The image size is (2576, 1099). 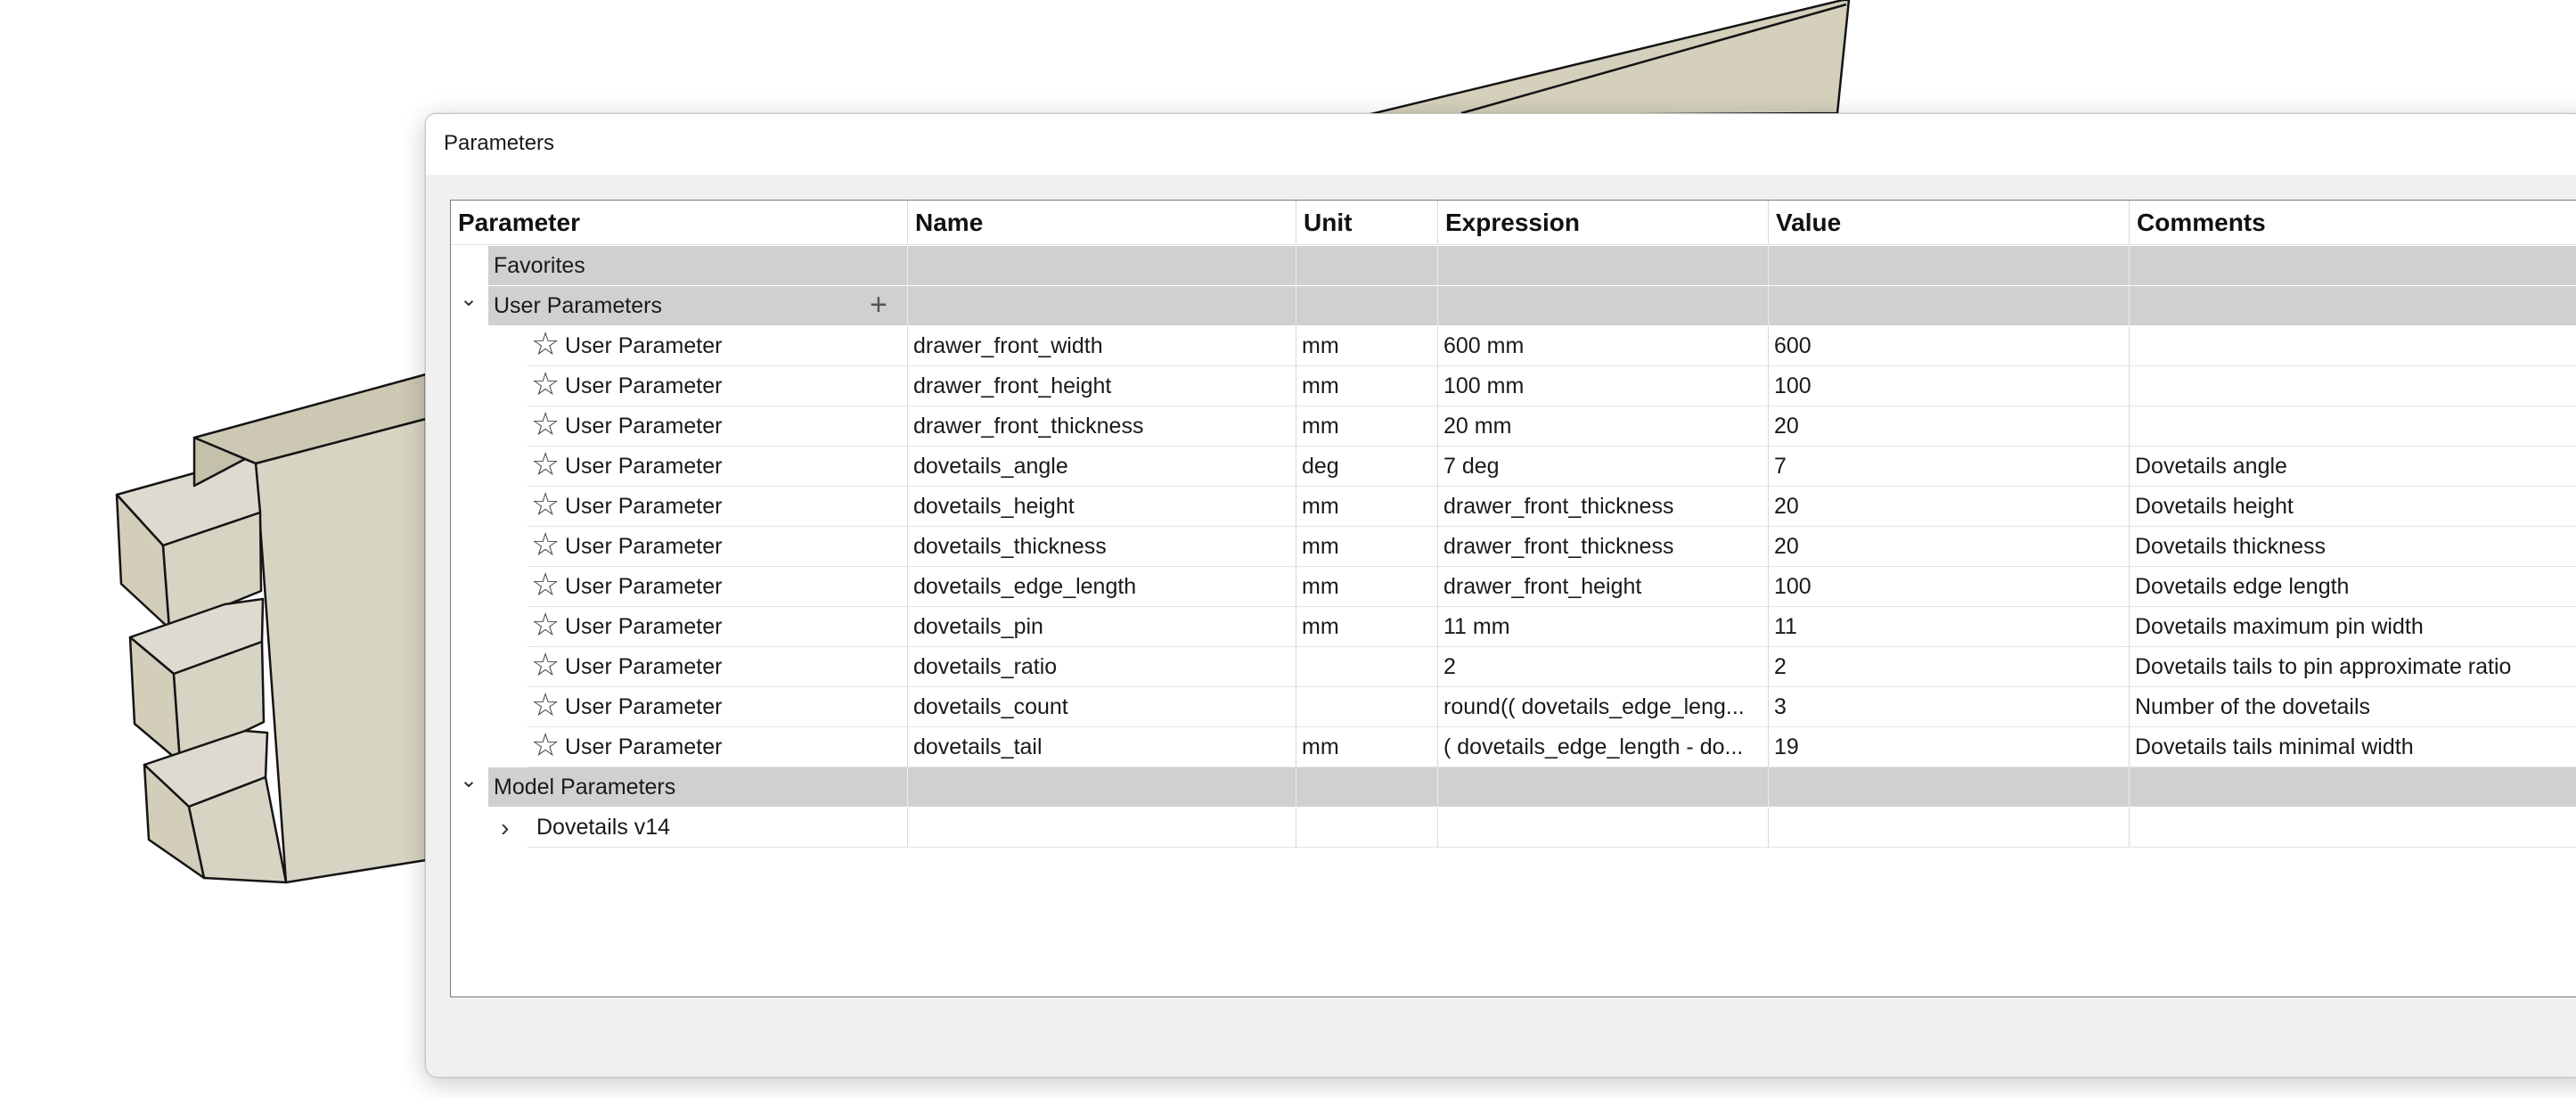 I want to click on value-cell: 19, so click(x=1949, y=747).